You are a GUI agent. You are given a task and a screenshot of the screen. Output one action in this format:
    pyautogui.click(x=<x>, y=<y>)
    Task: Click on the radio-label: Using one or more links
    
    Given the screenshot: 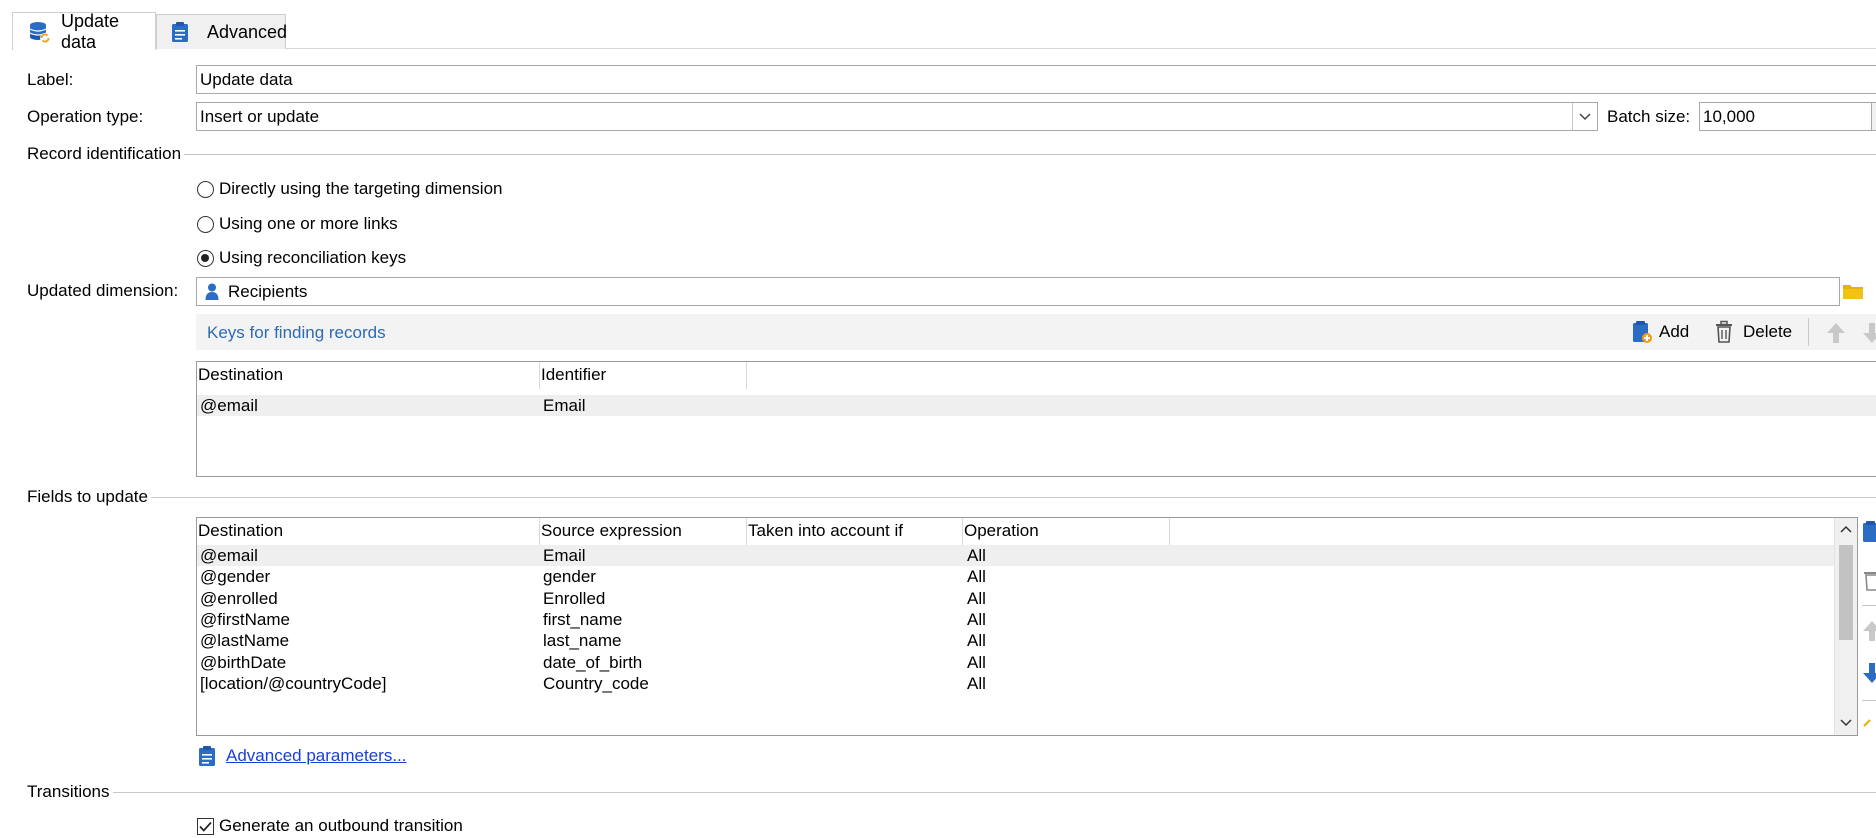 What is the action you would take?
    pyautogui.click(x=308, y=223)
    